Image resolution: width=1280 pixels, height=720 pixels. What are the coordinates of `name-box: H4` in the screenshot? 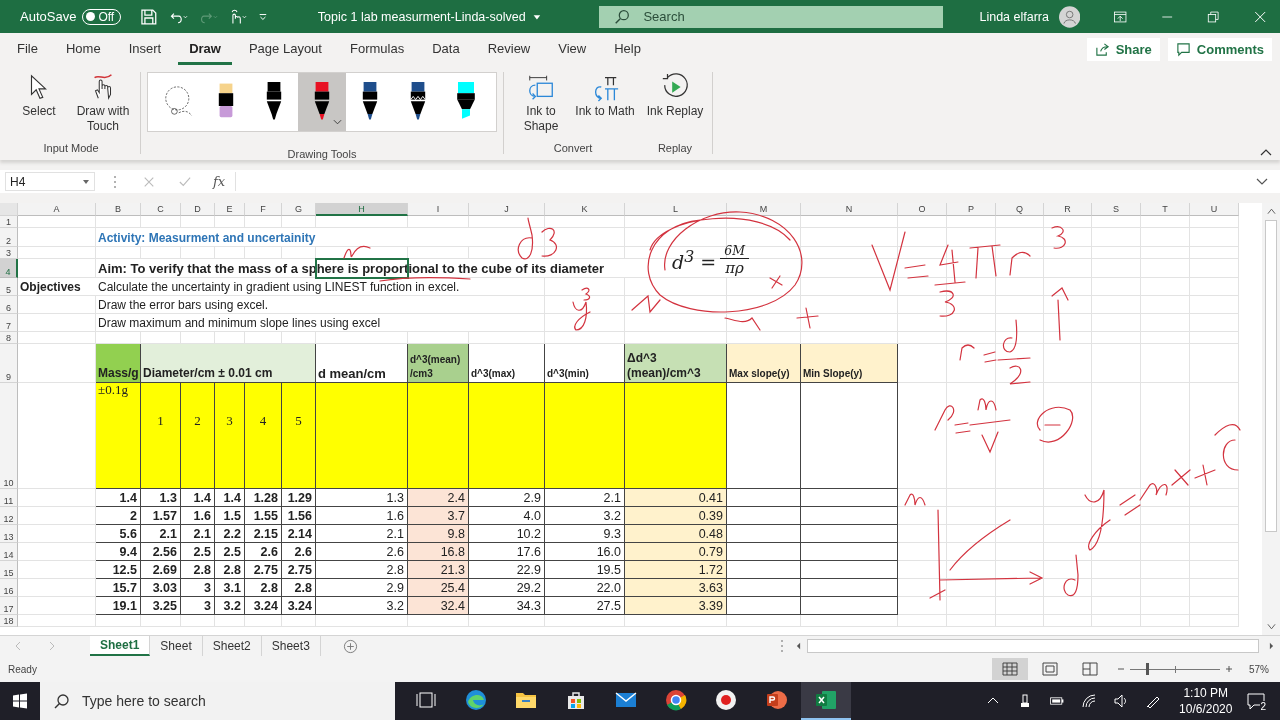 It's located at (50, 181).